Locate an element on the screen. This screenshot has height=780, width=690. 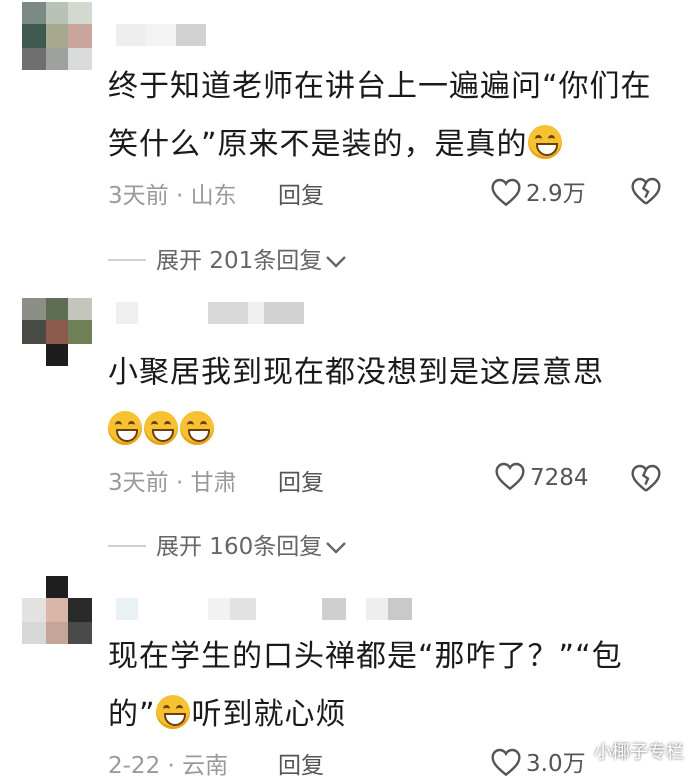
expand-replies-button: 展开 201条回复 is located at coordinates (228, 258).